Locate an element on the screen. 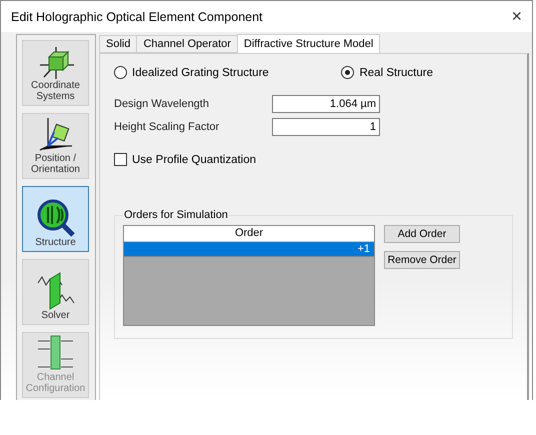  wave-plate-icon is located at coordinates (56, 290).